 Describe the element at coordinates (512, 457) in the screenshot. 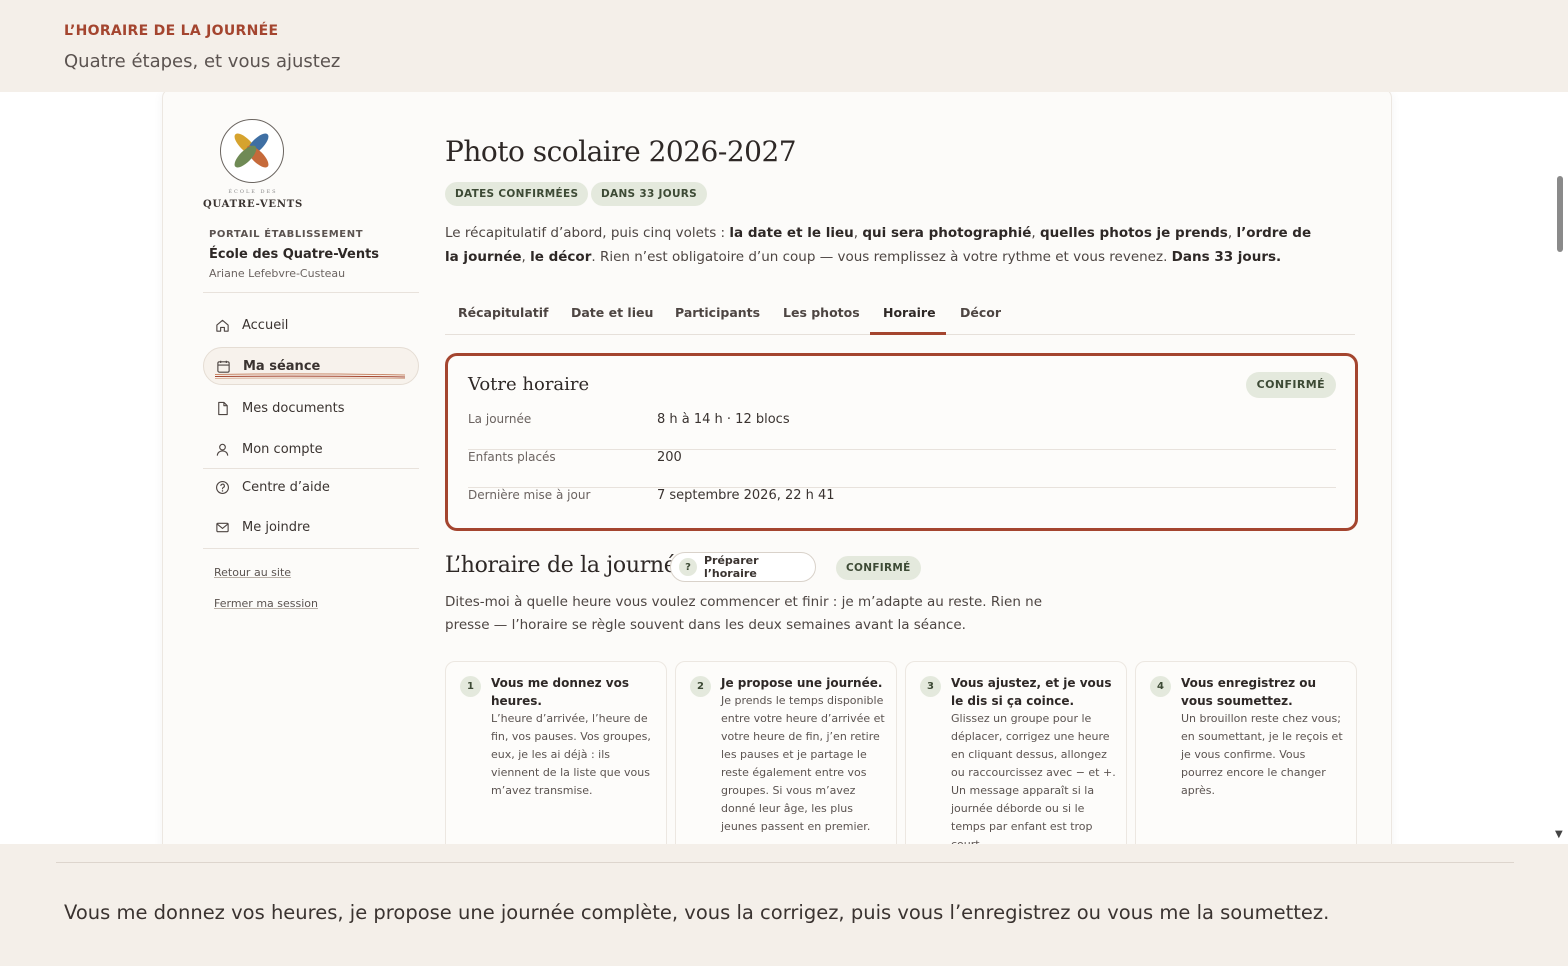

I see `schedule-row-label: Enfants placés` at that location.